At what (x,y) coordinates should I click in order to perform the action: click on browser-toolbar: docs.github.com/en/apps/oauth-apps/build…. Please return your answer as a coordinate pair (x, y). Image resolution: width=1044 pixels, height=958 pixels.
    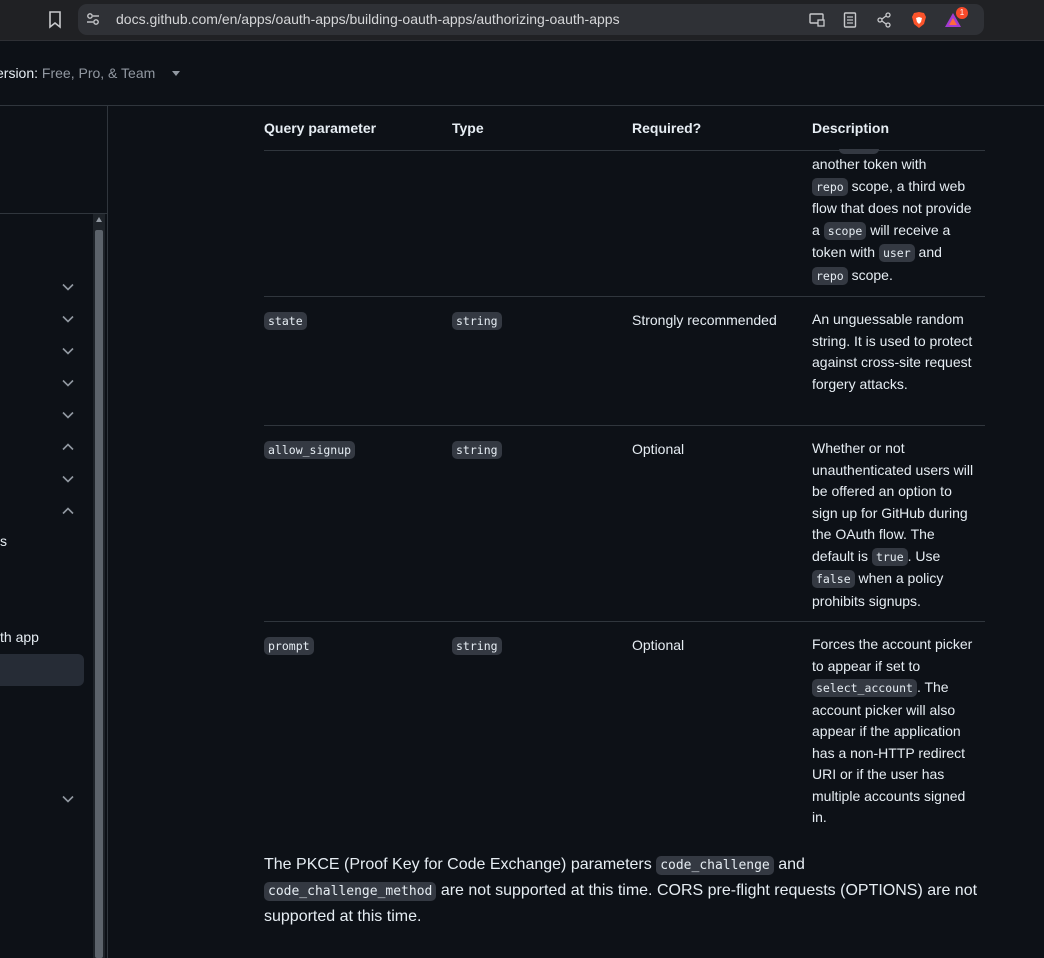
    Looking at the image, I should click on (522, 20).